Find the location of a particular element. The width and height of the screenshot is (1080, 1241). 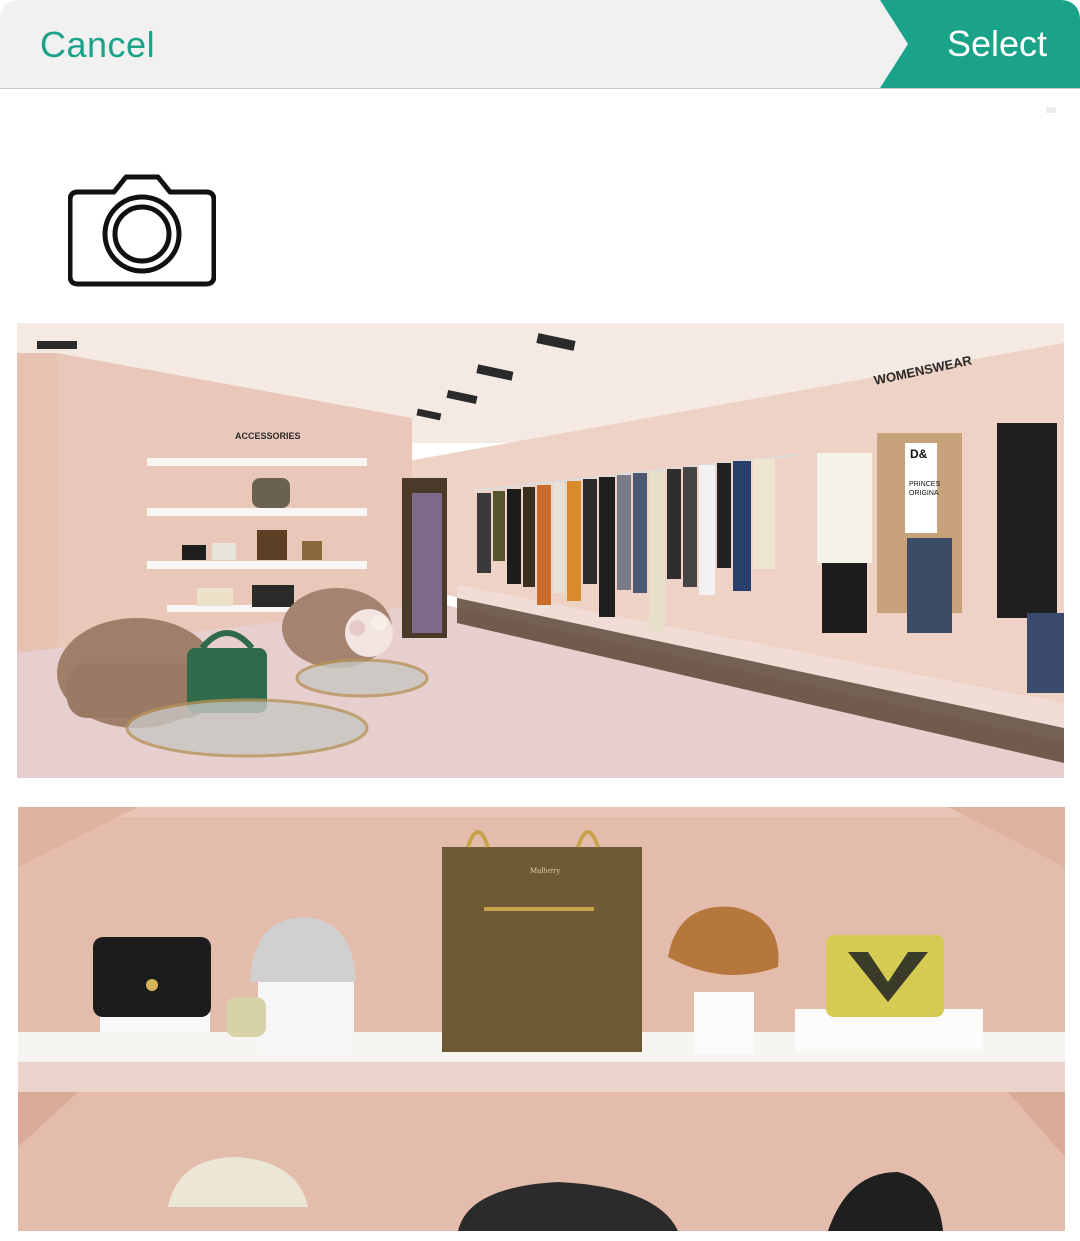

select-button: Select is located at coordinates (980, 44).